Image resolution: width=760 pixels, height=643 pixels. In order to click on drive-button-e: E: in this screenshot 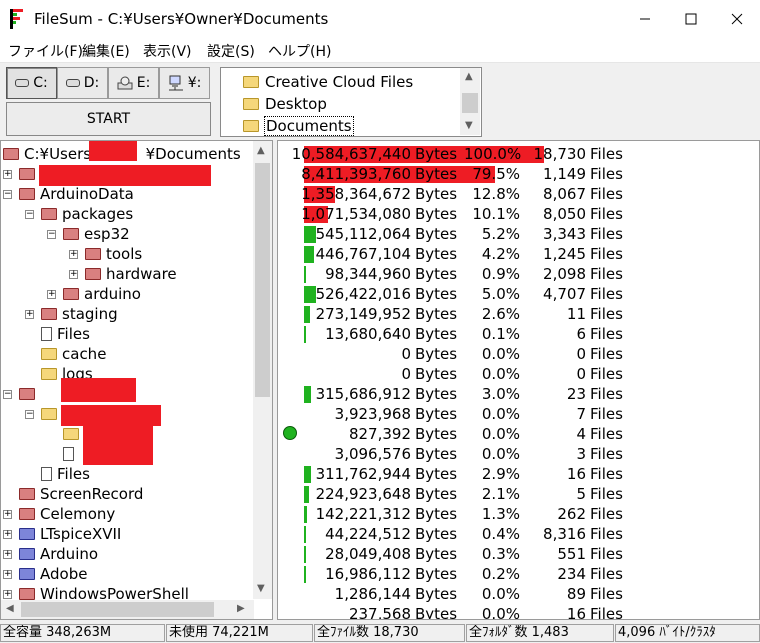, I will do `click(133, 83)`.